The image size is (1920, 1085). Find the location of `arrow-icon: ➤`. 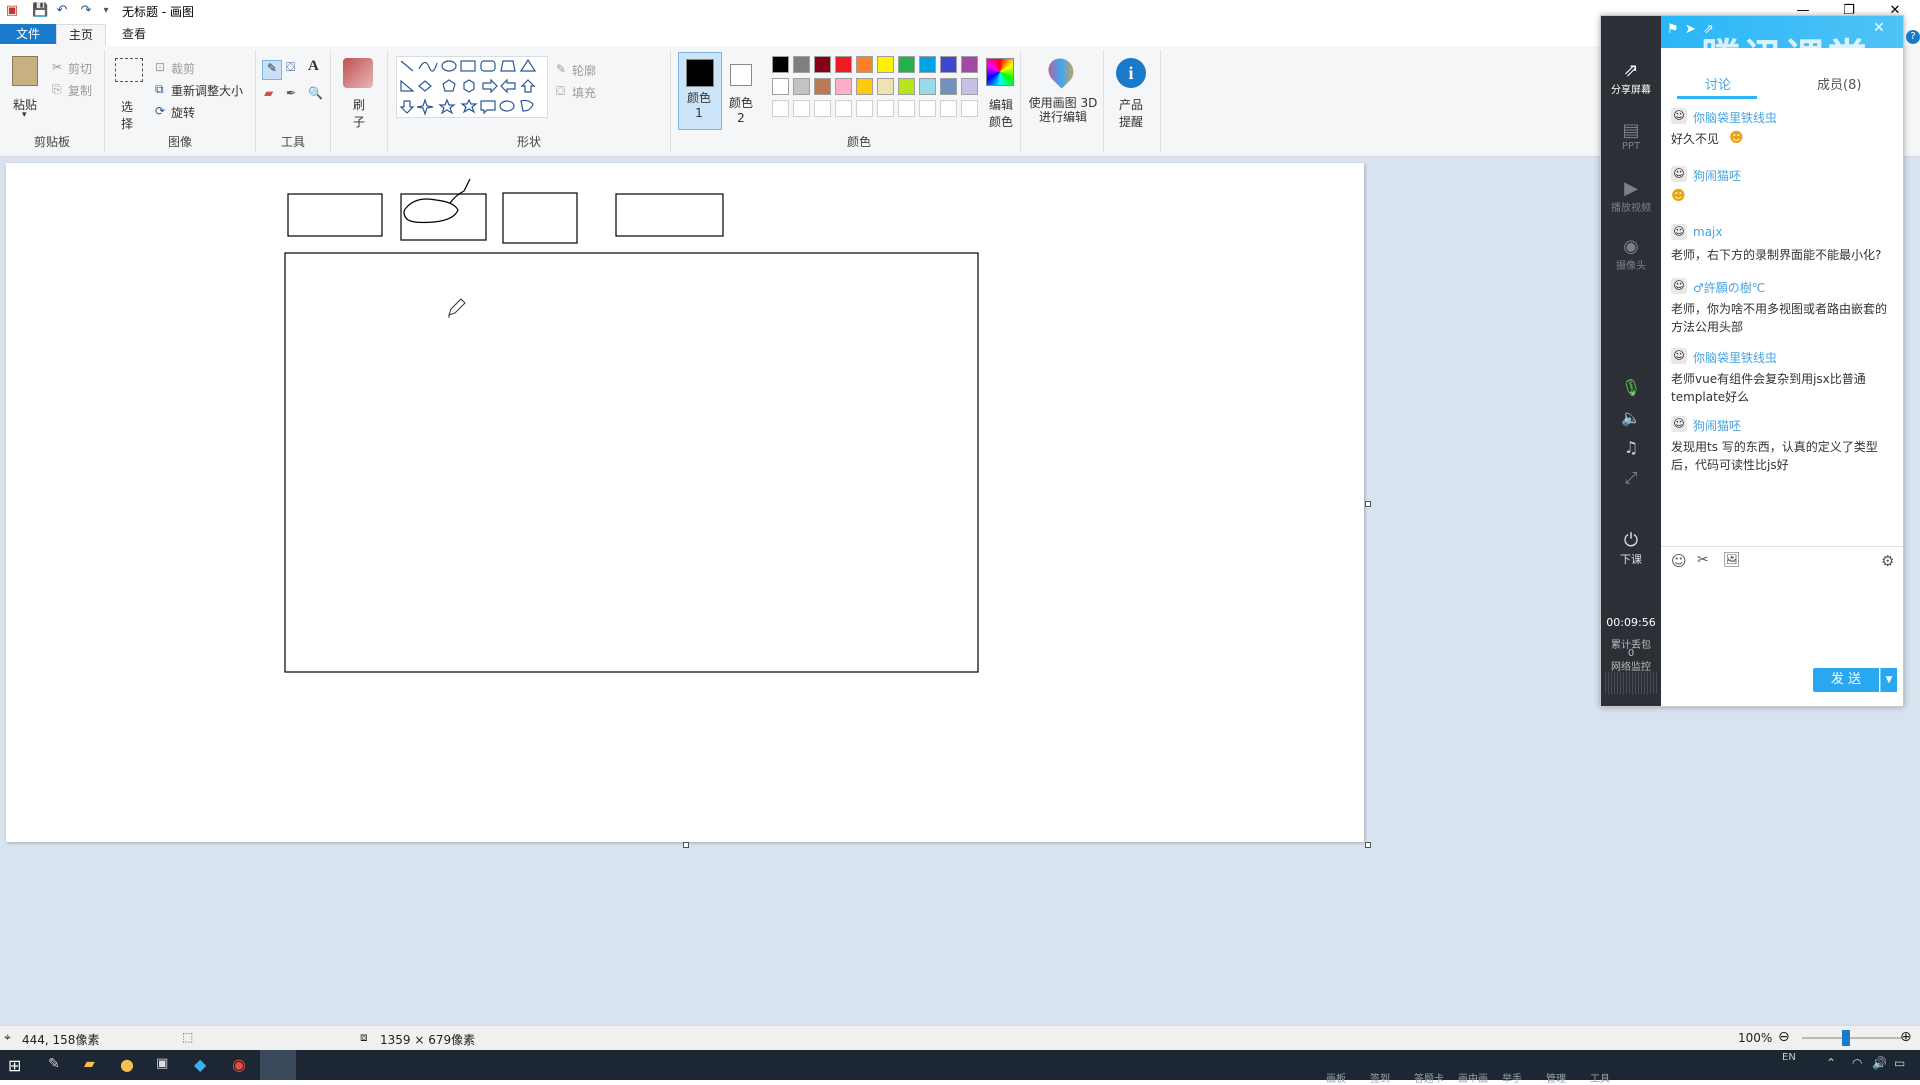

arrow-icon: ➤ is located at coordinates (1690, 29).